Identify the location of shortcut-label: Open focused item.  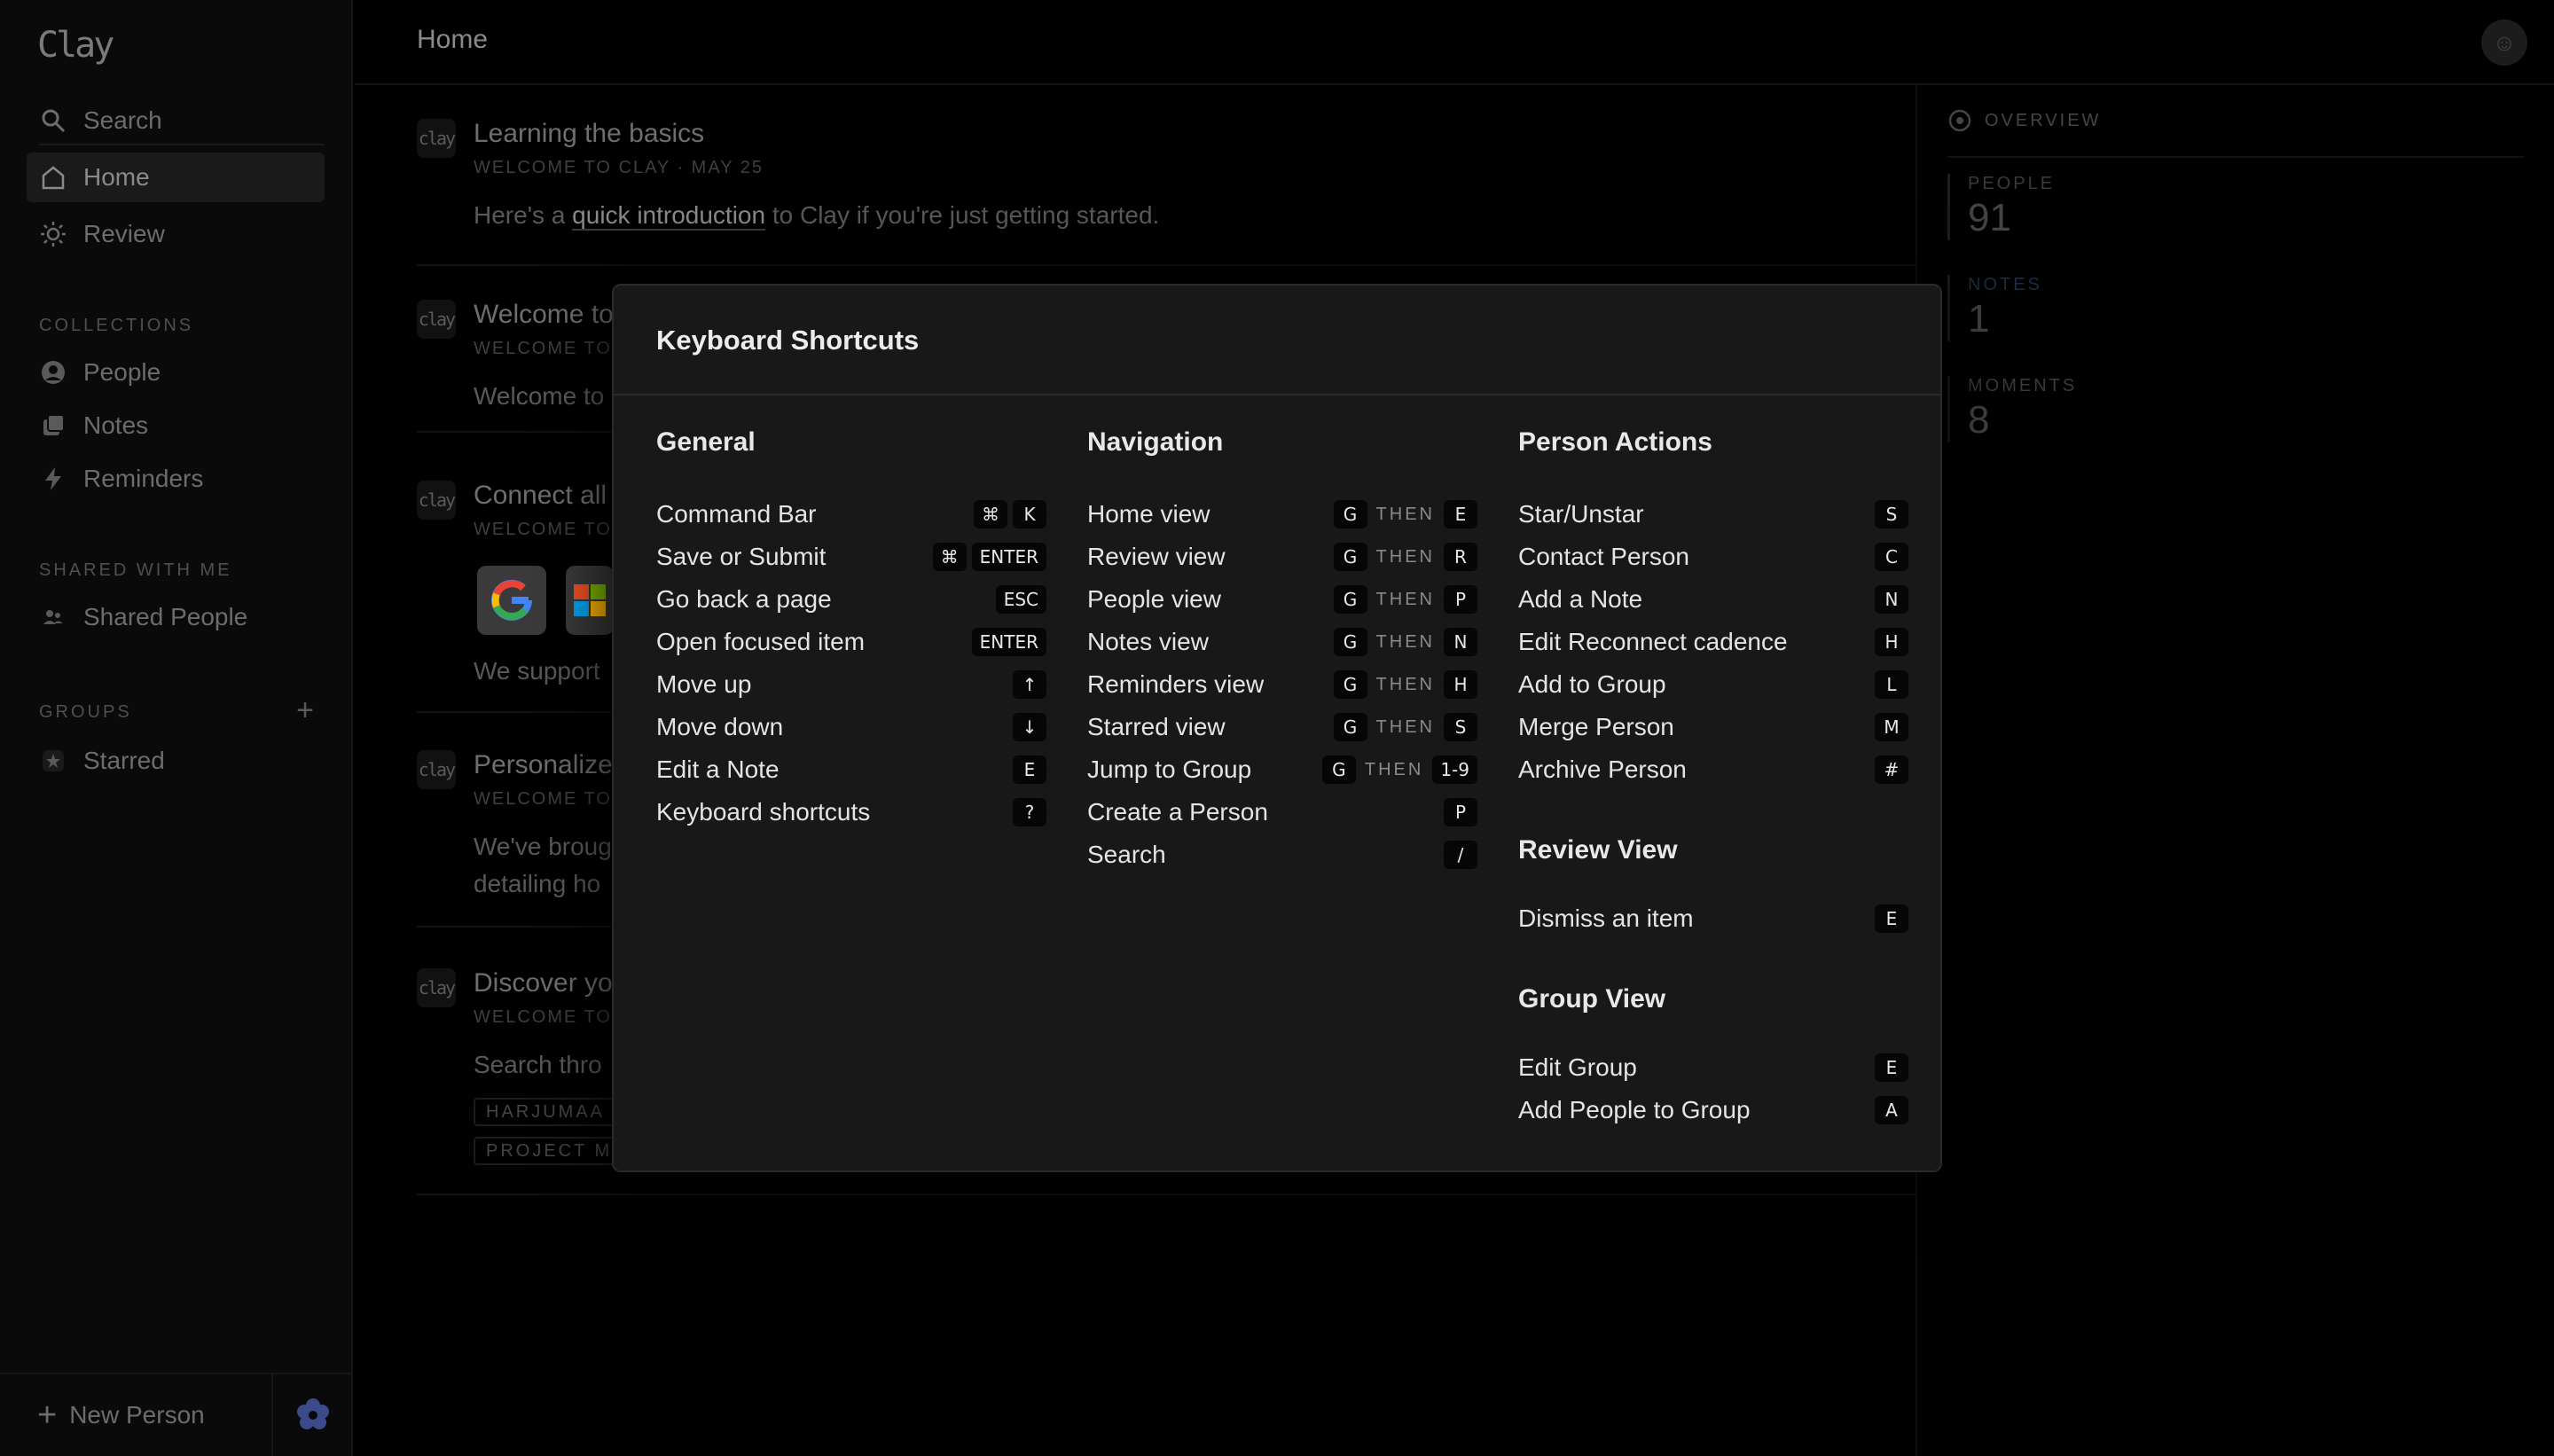
(761, 641).